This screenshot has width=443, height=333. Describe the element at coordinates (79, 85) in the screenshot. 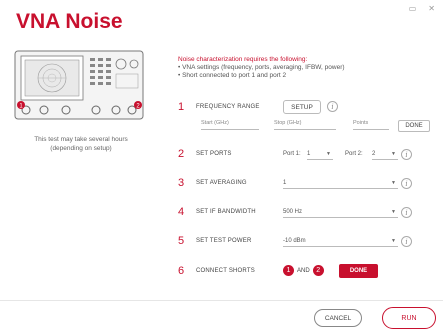

I see `vna-instrument-illustration: 1 2` at that location.